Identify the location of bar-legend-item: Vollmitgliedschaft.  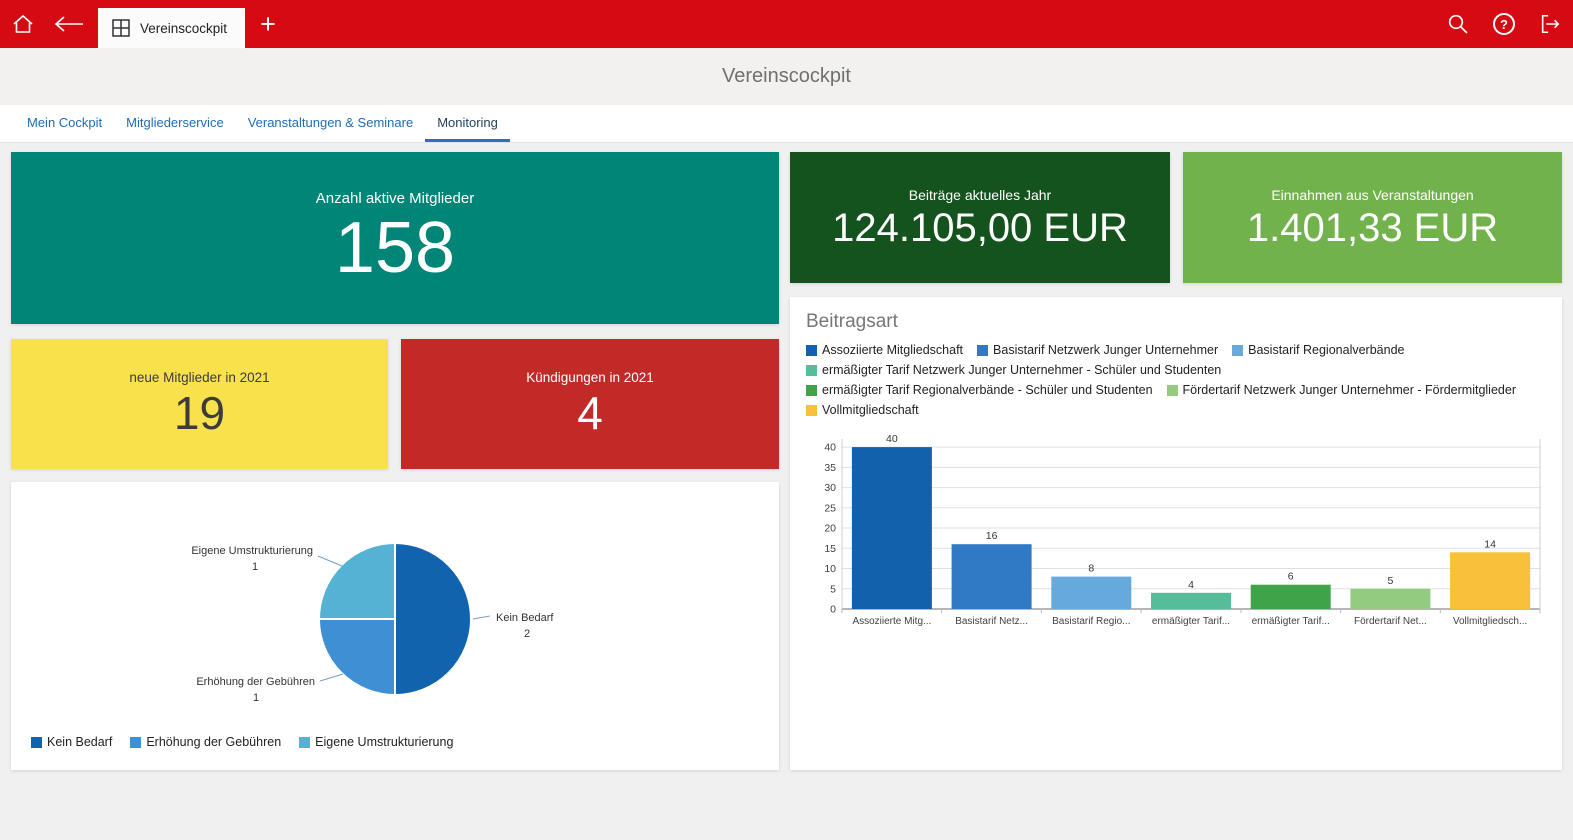
(862, 410).